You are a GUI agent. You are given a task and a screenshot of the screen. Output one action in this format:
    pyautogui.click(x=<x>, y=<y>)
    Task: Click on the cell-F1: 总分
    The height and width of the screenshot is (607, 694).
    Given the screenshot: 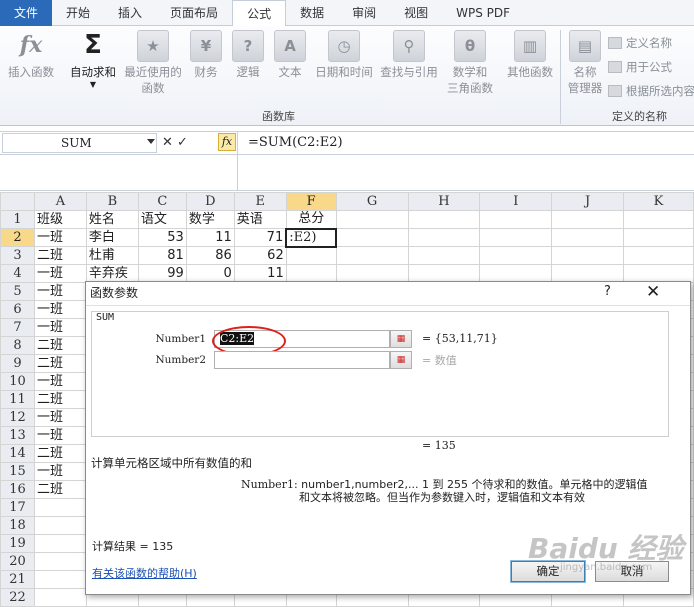 What is the action you would take?
    pyautogui.click(x=311, y=219)
    